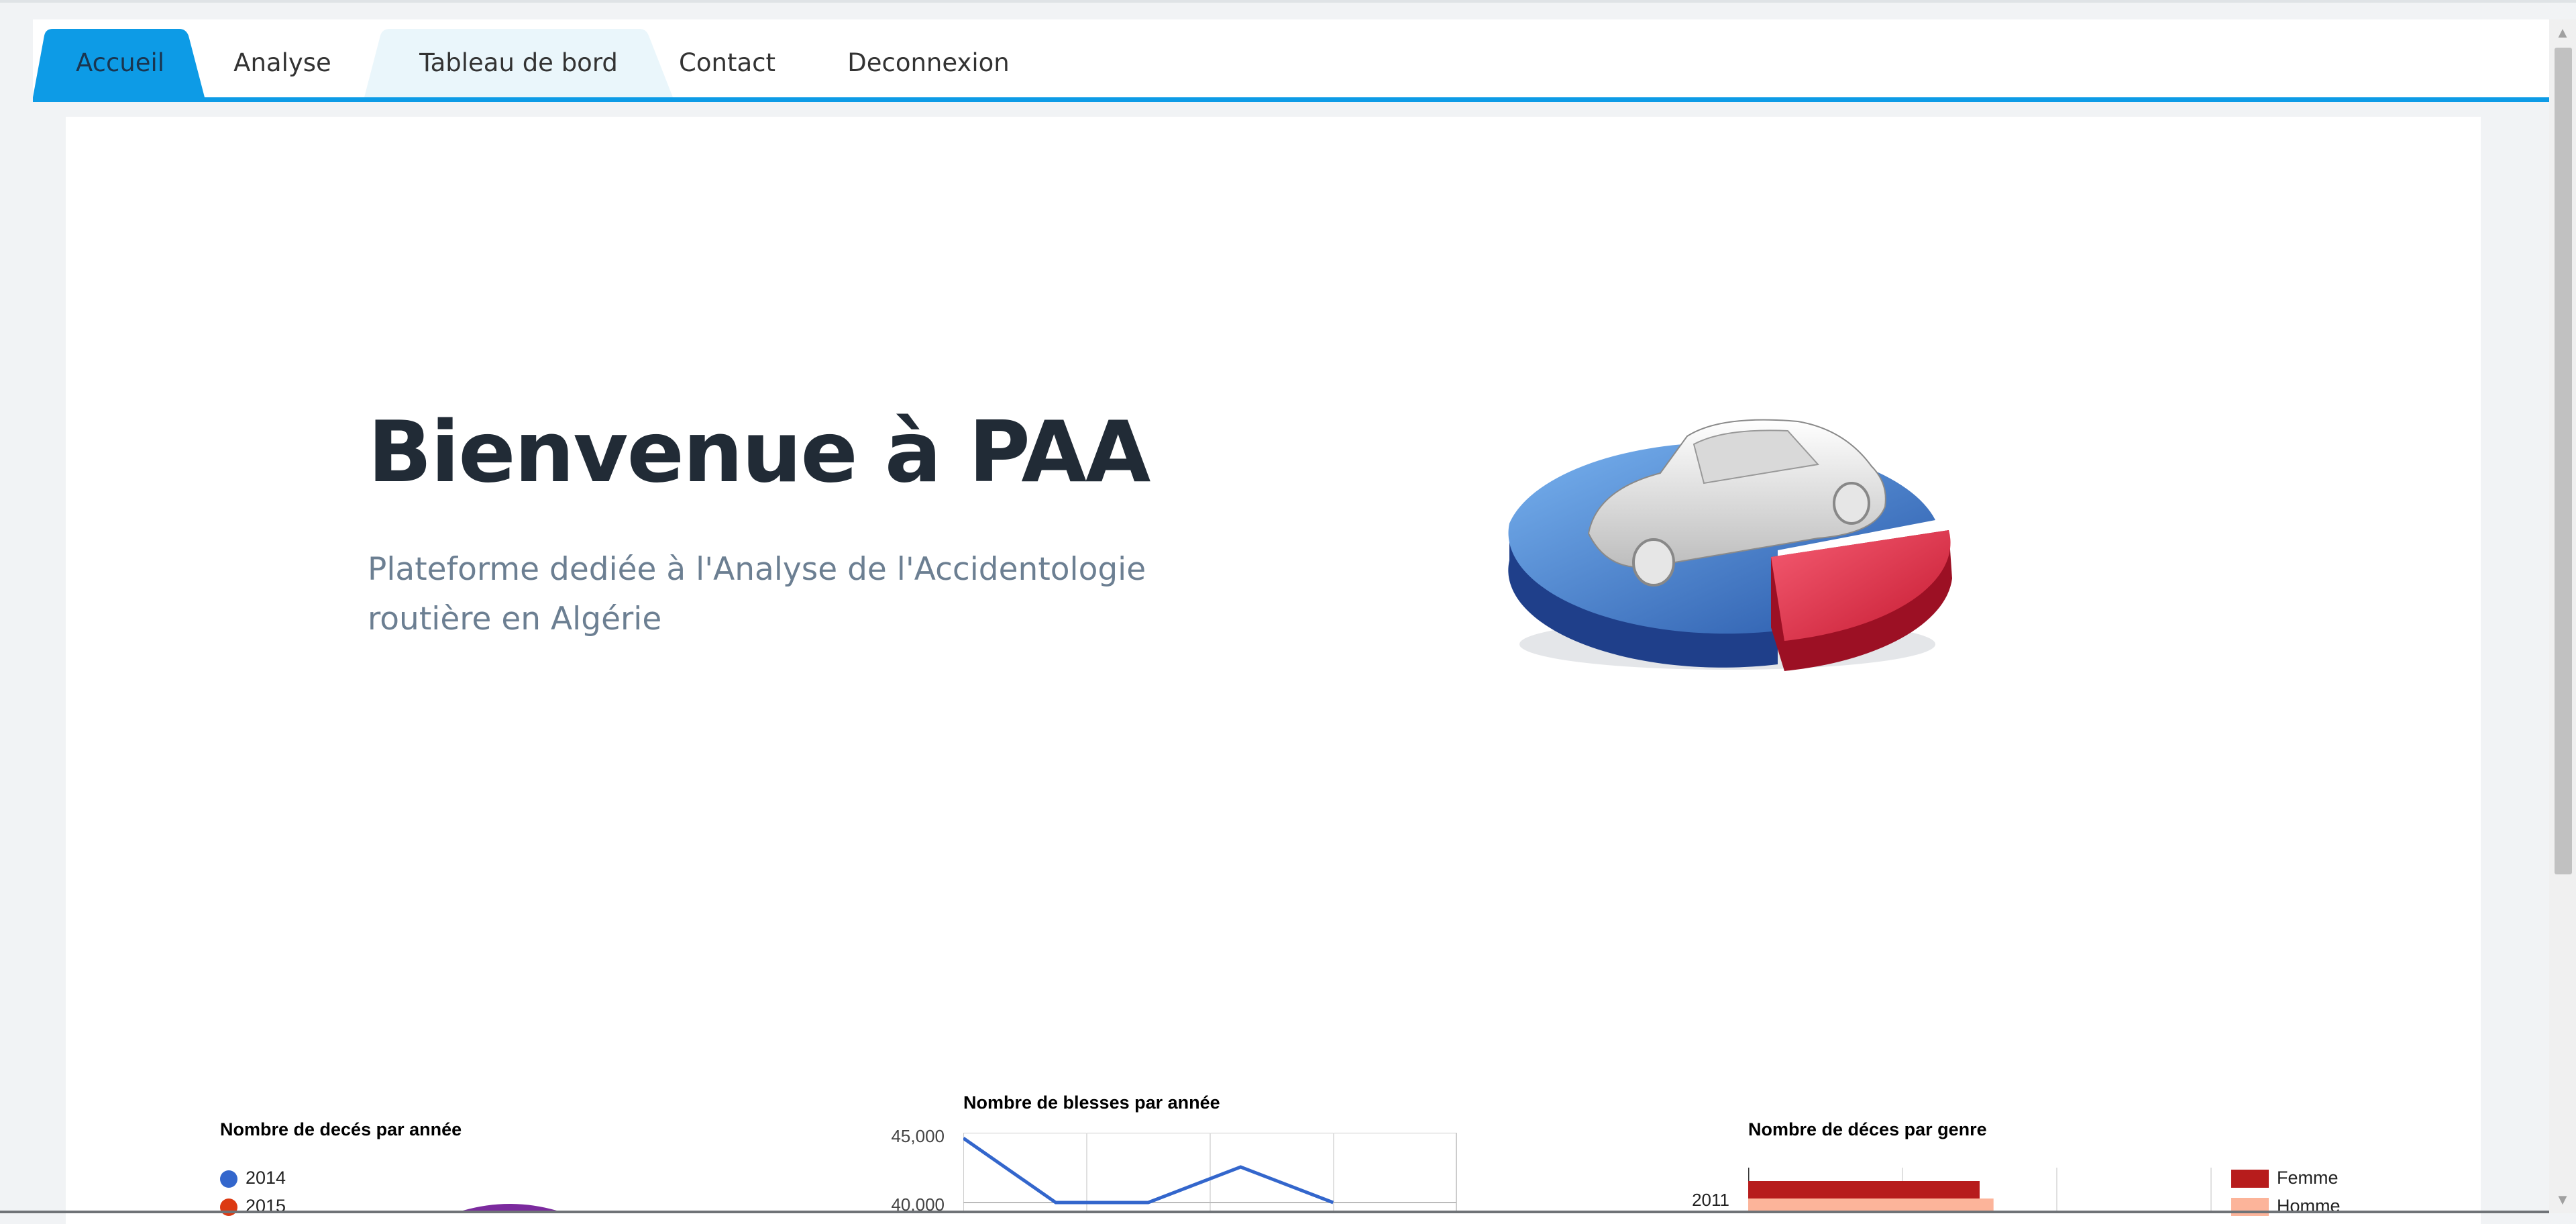 This screenshot has width=2576, height=1224. I want to click on tab-label: Accueil, so click(120, 62).